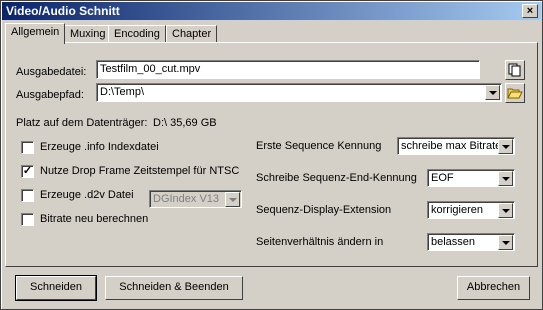 This screenshot has height=310, width=543. I want to click on d2v-label: Erzeuge .d2v Datei, so click(87, 195).